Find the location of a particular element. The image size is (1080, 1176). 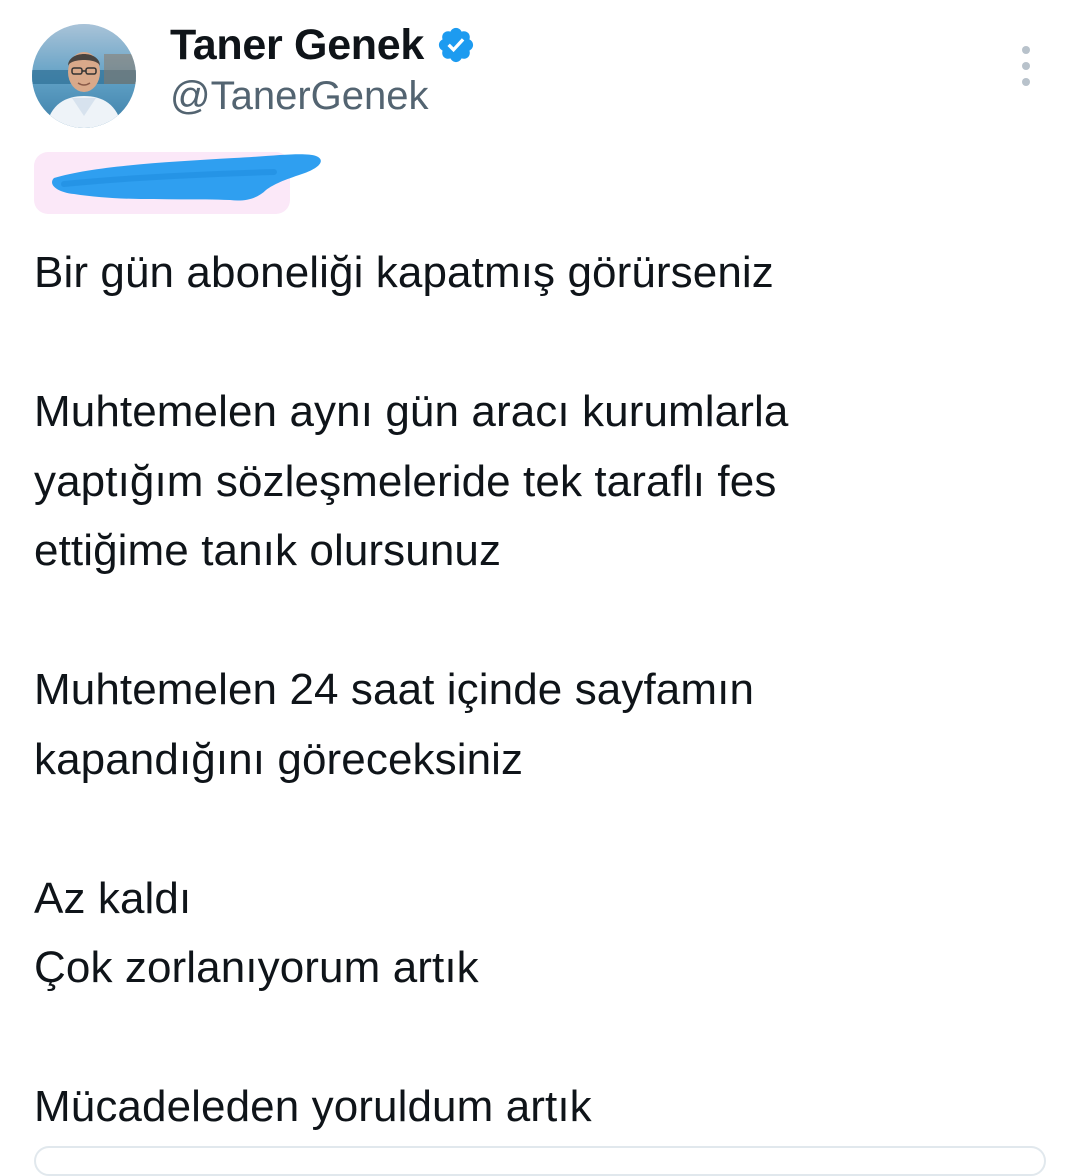

author-handle: @TanerGenek is located at coordinates (299, 96).